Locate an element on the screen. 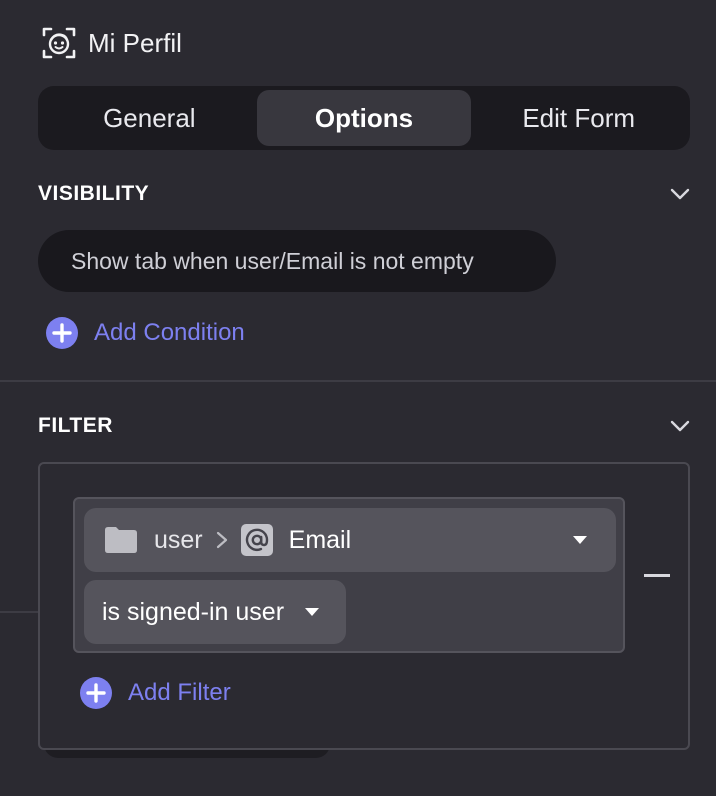 This screenshot has width=716, height=796. filter-field-select: user Email is located at coordinates (350, 540).